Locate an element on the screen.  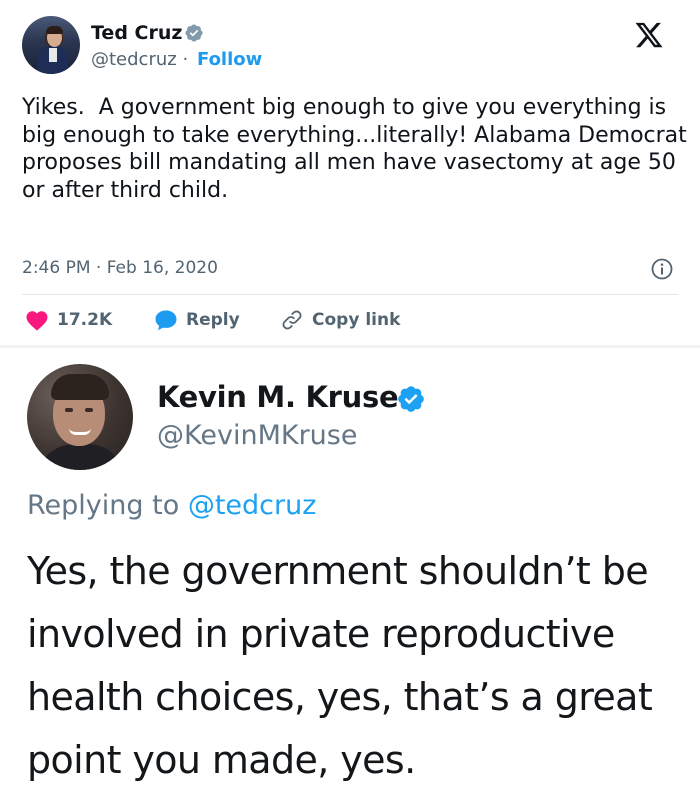
tweet-timestamp: 2:46 PM · Feb 16, 2020 is located at coordinates (120, 268).